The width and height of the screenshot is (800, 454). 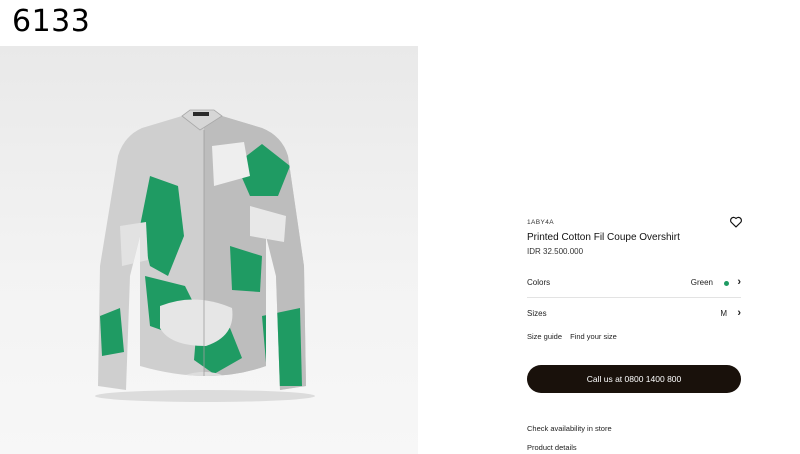 What do you see at coordinates (603, 237) in the screenshot?
I see `product-title: Printed Cotton Fil Coupe Overshirt` at bounding box center [603, 237].